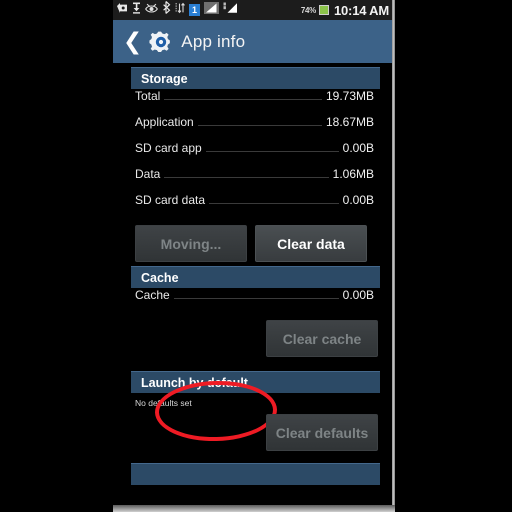 The image size is (512, 512). Describe the element at coordinates (256, 432) in the screenshot. I see `launch-by-default-button-row: Clear defaults` at that location.